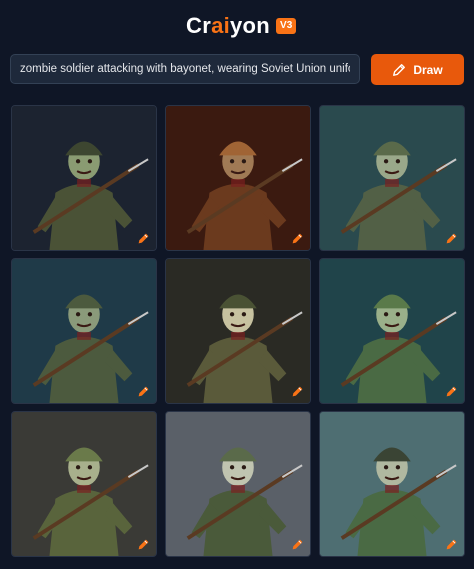 This screenshot has height=569, width=474. I want to click on draw-button: Draw, so click(417, 69).